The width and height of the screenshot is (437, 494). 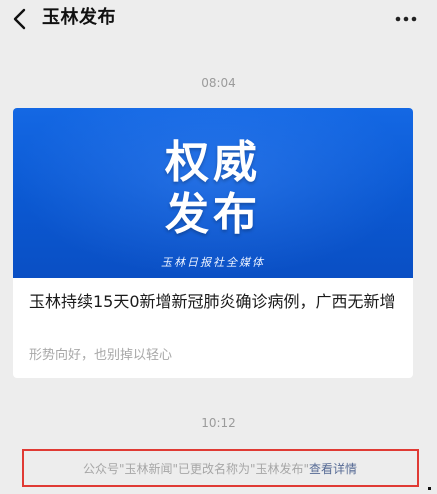 I want to click on message-timestamp: 08:04, so click(x=218, y=83).